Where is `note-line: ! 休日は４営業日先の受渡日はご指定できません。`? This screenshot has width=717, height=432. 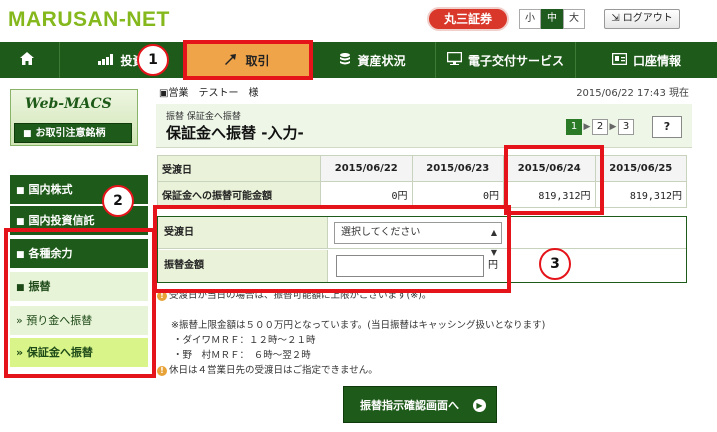 note-line: ! 休日は４営業日先の受渡日はご指定できません。 is located at coordinates (267, 370).